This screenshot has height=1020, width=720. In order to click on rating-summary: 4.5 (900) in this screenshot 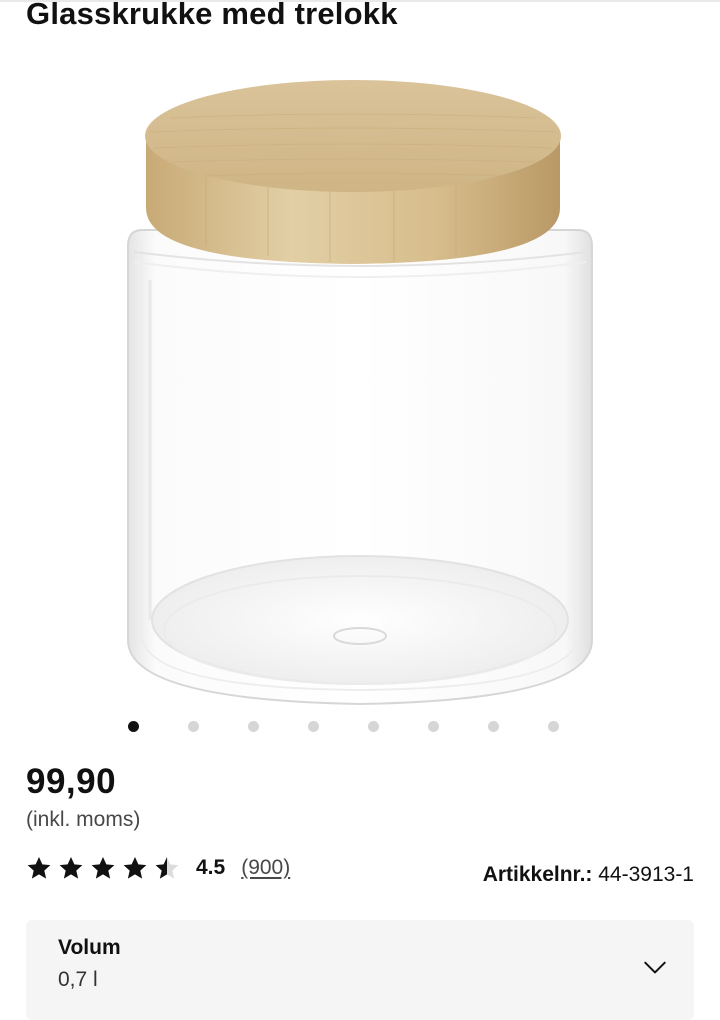, I will do `click(158, 868)`.